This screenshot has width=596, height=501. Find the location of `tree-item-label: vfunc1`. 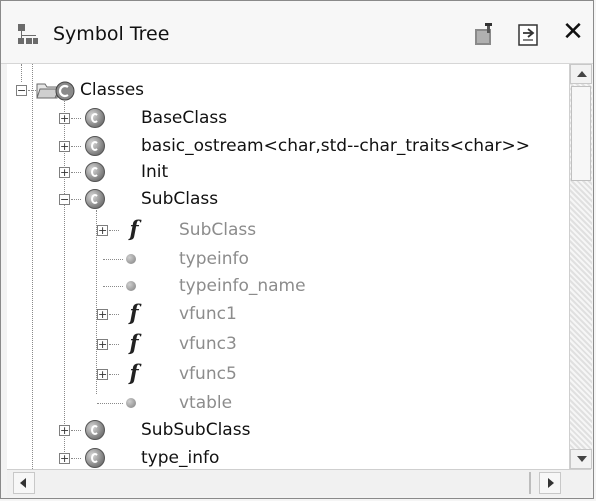

tree-item-label: vfunc1 is located at coordinates (208, 314).